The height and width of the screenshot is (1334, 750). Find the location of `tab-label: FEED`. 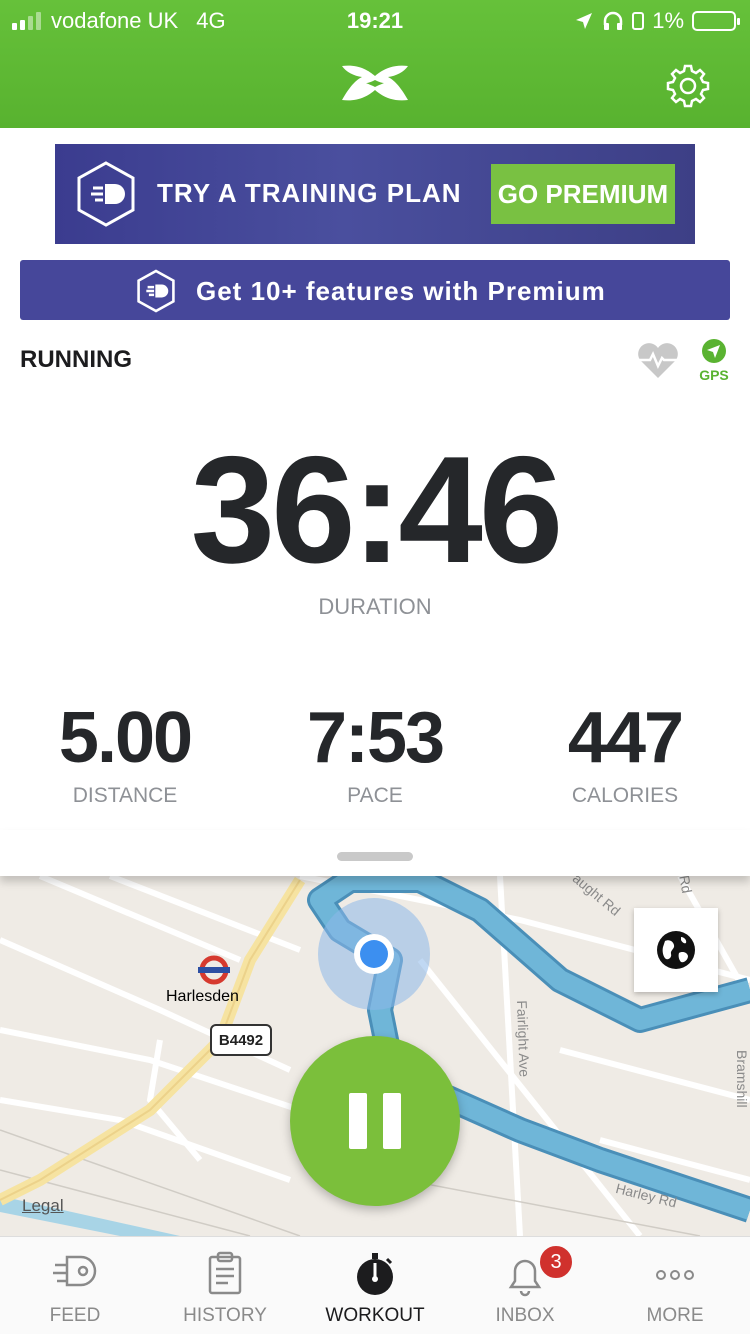

tab-label: FEED is located at coordinates (75, 1315).